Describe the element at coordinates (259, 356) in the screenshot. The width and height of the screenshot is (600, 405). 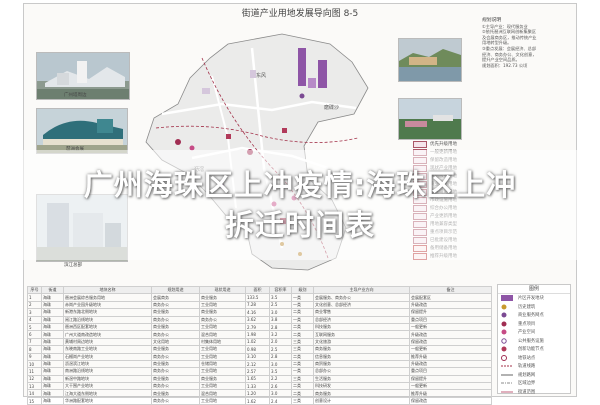
I see `table-row: 9 海珠 石榴岗产业地块 商务办公 工业用地 3.10 2.8 二类 信息服务 推荐升级` at that location.